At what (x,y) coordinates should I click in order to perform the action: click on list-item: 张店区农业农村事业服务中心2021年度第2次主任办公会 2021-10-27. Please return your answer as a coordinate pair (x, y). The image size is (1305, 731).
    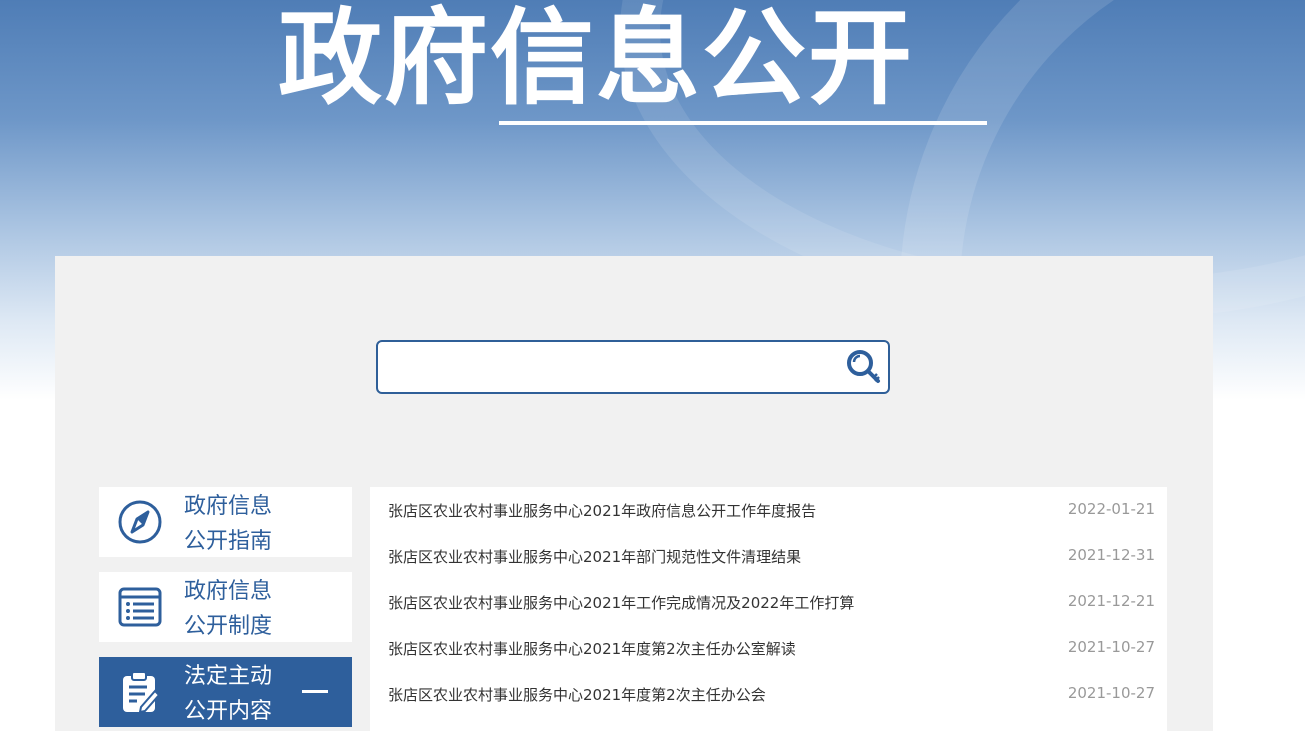
    Looking at the image, I should click on (768, 694).